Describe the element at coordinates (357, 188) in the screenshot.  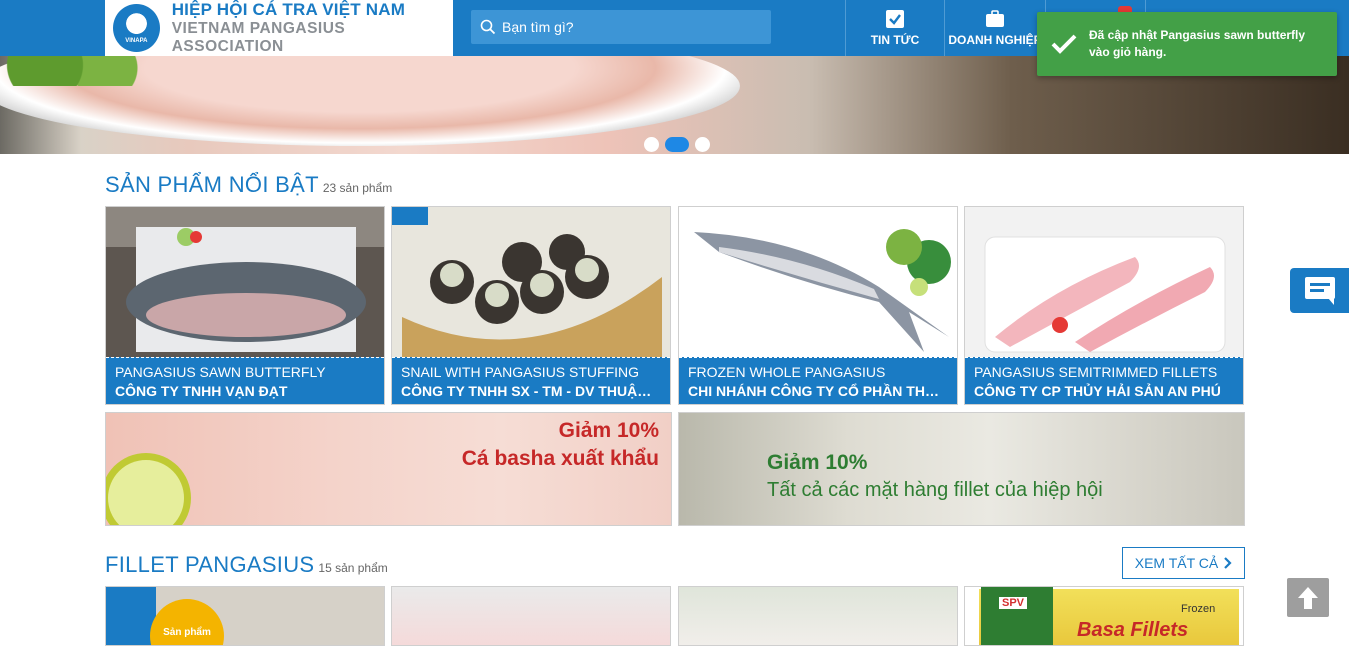
I see `featured-count: 23 sản phẩm` at that location.